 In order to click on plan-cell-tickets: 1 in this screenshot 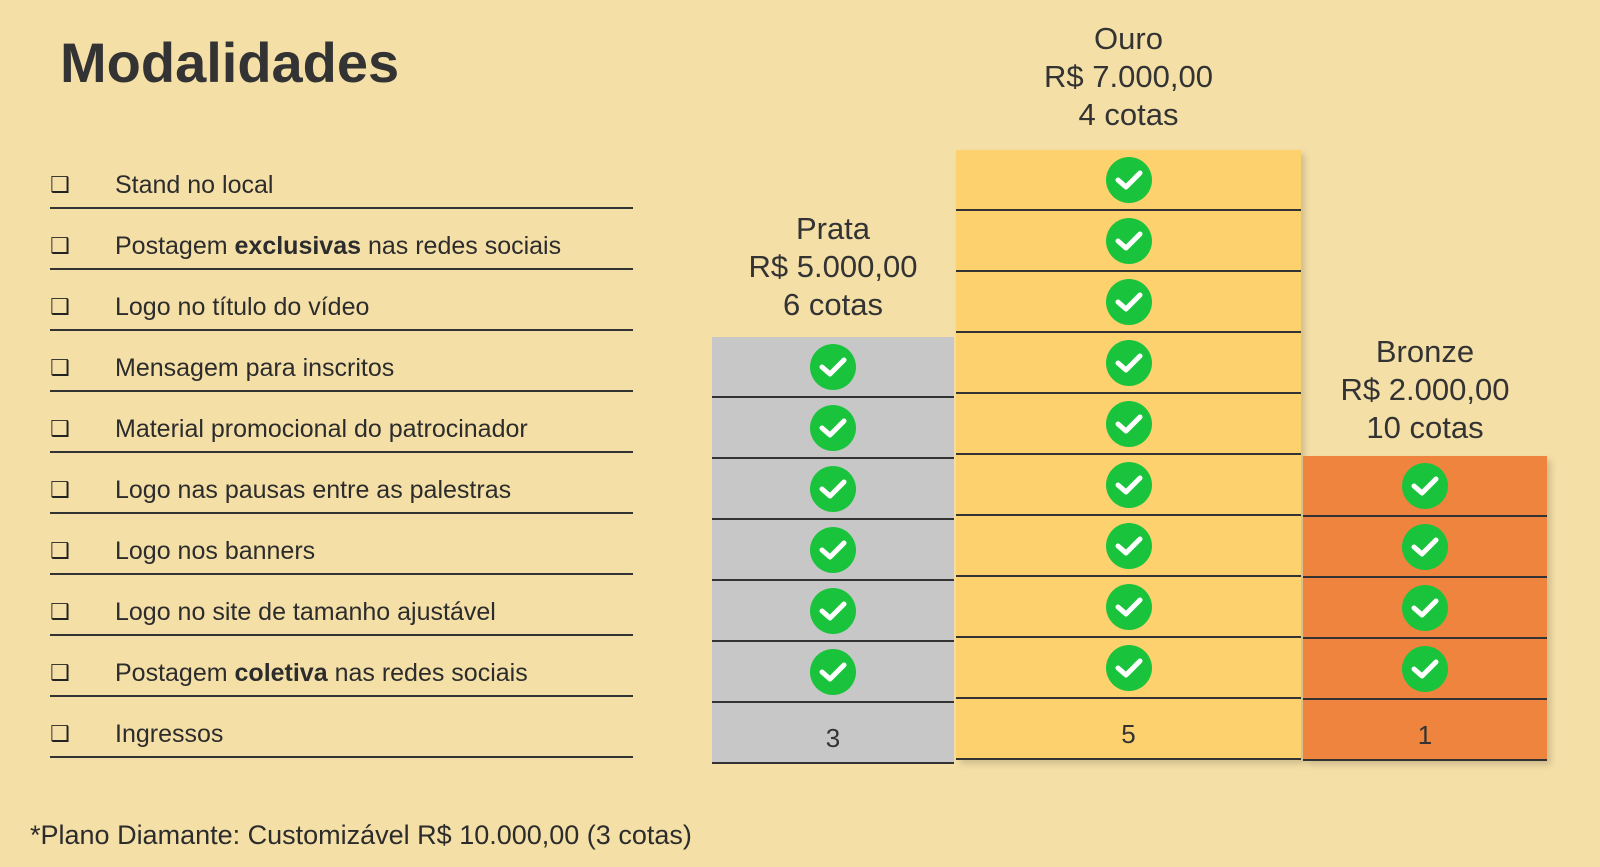, I will do `click(1425, 730)`.